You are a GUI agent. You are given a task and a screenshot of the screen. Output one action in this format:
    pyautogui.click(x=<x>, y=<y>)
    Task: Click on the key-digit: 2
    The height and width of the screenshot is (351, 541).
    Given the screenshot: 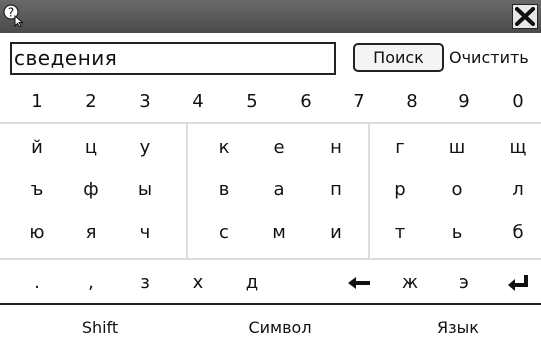 What is the action you would take?
    pyautogui.click(x=91, y=102)
    